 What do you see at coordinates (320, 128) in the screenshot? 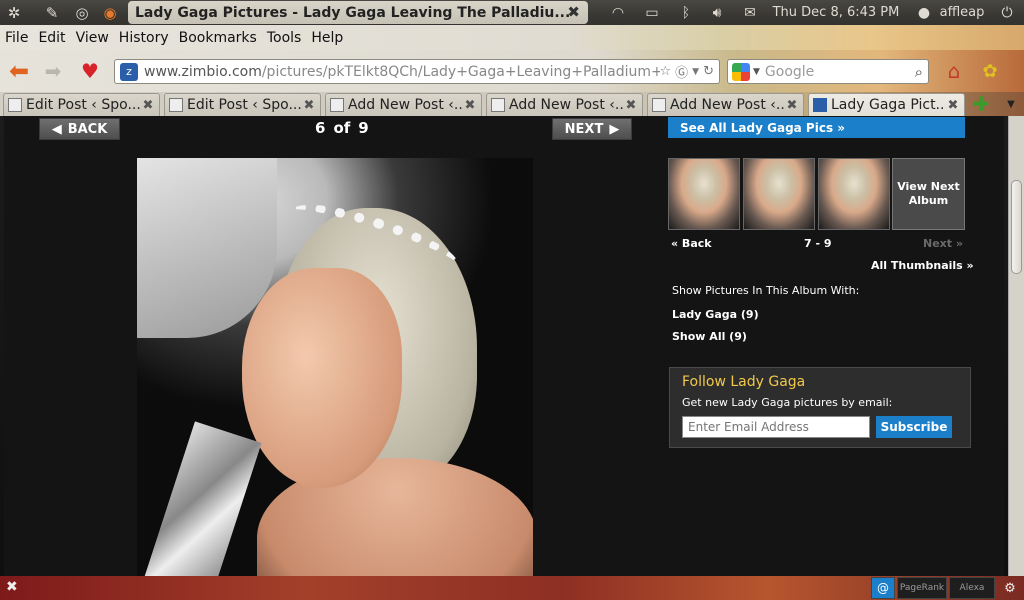
I see `gallery-current: 6` at bounding box center [320, 128].